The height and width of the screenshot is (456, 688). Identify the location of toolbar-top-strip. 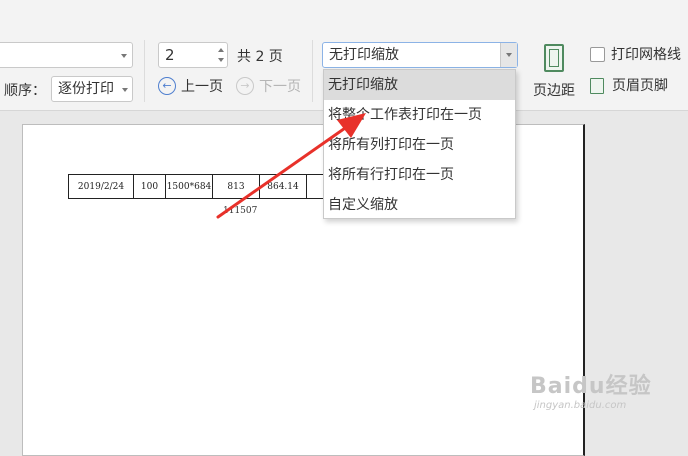
(344, 15).